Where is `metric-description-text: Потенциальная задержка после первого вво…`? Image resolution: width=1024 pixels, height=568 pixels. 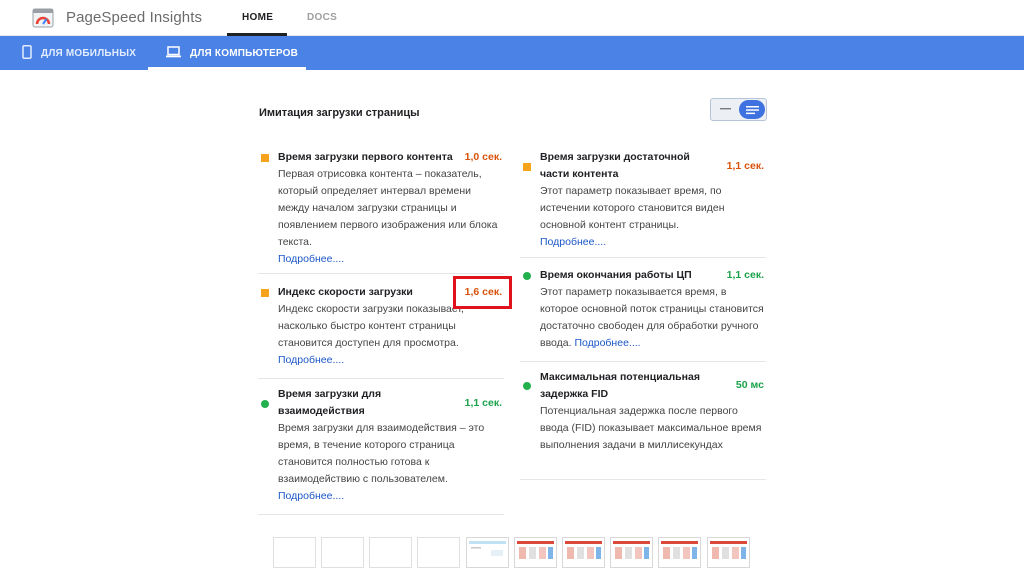 metric-description-text: Потенциальная задержка после первого вво… is located at coordinates (651, 428).